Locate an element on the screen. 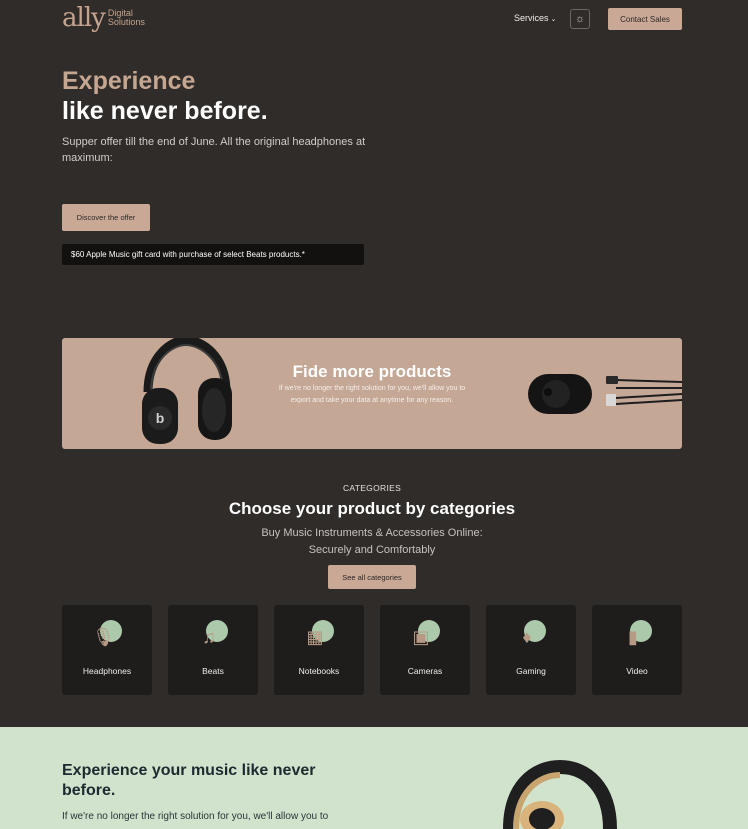 Image resolution: width=748 pixels, height=829 pixels. gamepad-icon: ♦ is located at coordinates (531, 635).